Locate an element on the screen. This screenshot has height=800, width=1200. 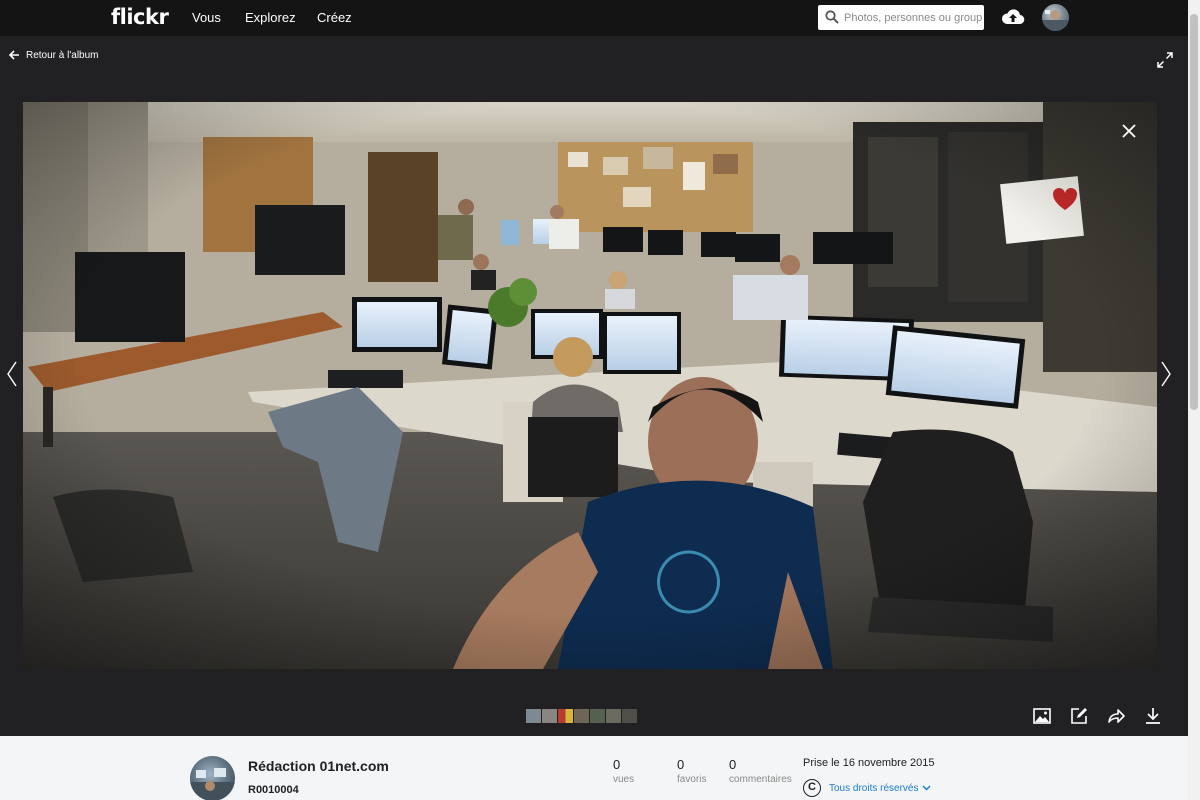
download-icon is located at coordinates (1153, 716).